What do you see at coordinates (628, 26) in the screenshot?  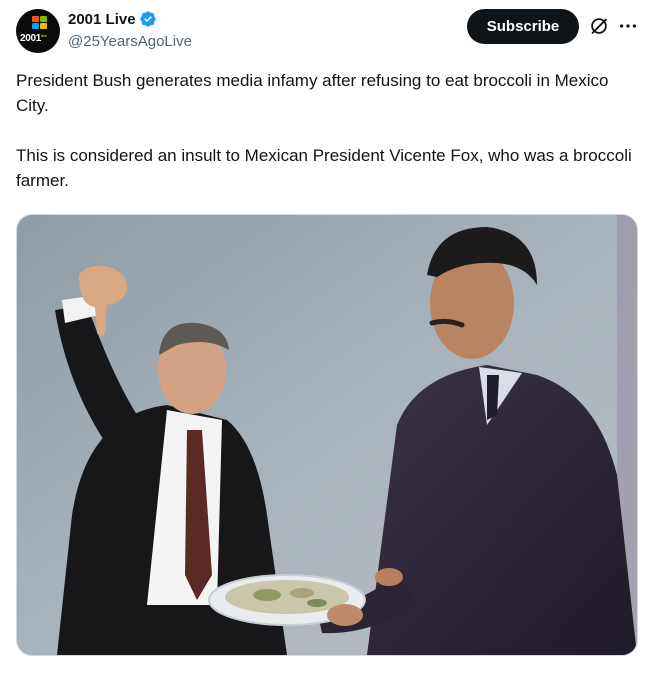 I see `more-icon` at bounding box center [628, 26].